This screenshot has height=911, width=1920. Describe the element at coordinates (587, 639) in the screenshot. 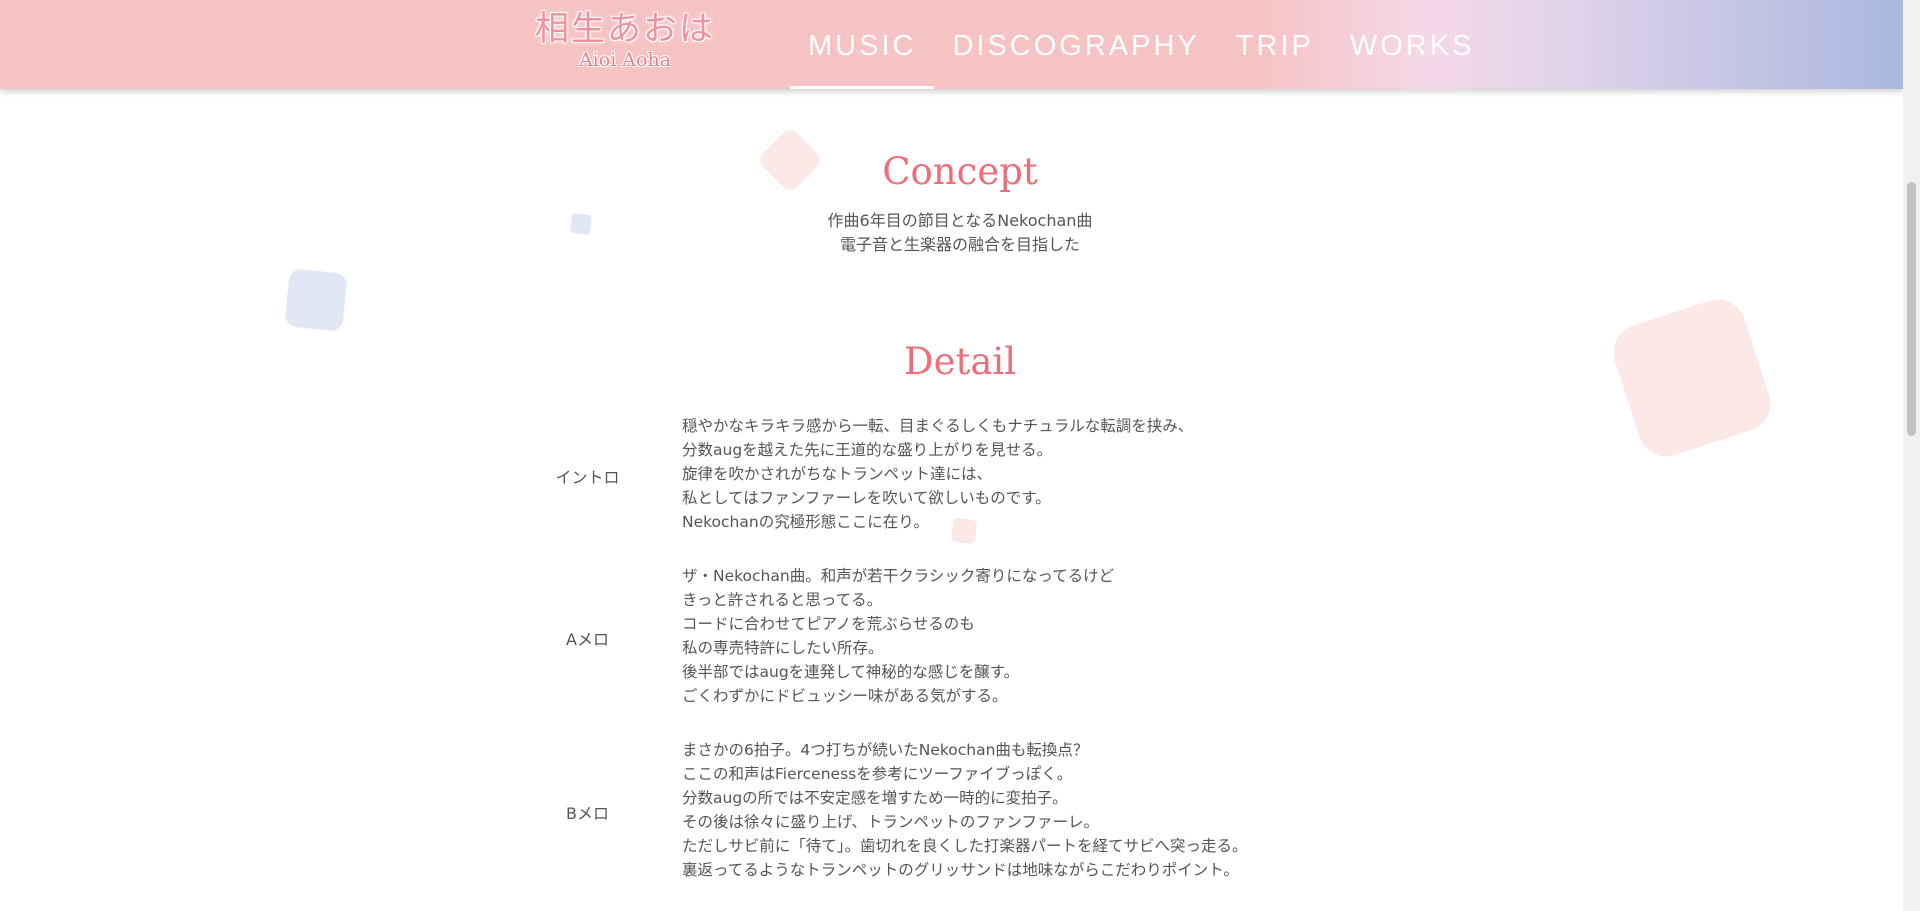

I see `detail-label: Aメロ` at that location.